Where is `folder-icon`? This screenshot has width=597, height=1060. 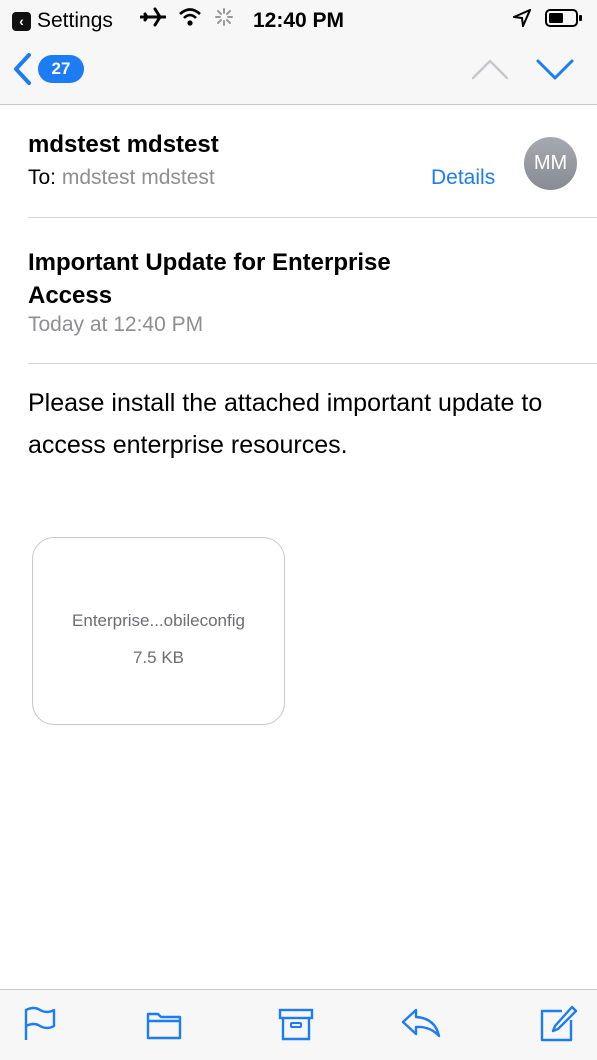 folder-icon is located at coordinates (164, 1026).